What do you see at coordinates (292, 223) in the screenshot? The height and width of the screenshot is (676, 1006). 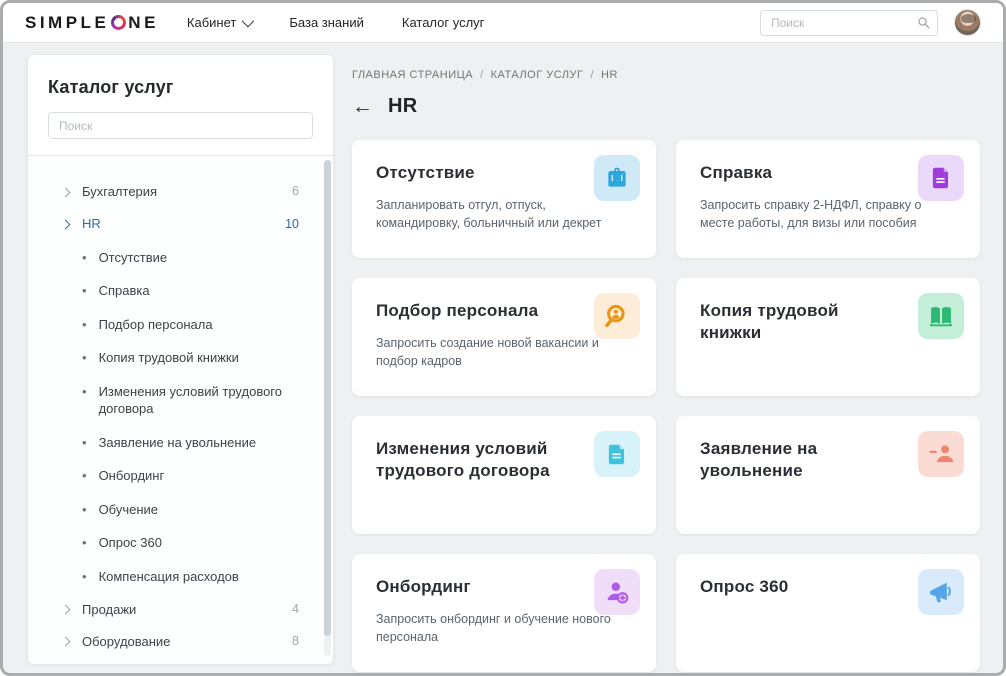 I see `tree-group-count: 10` at bounding box center [292, 223].